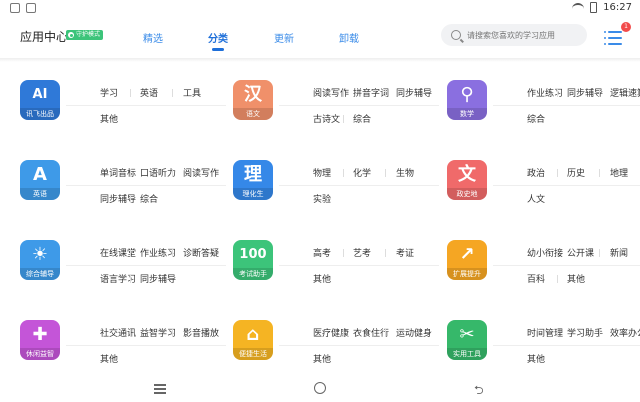 The image size is (640, 402). I want to click on category-block: ⚲ 数学作业练习同步辅导逻辑速算综合, so click(543, 120).